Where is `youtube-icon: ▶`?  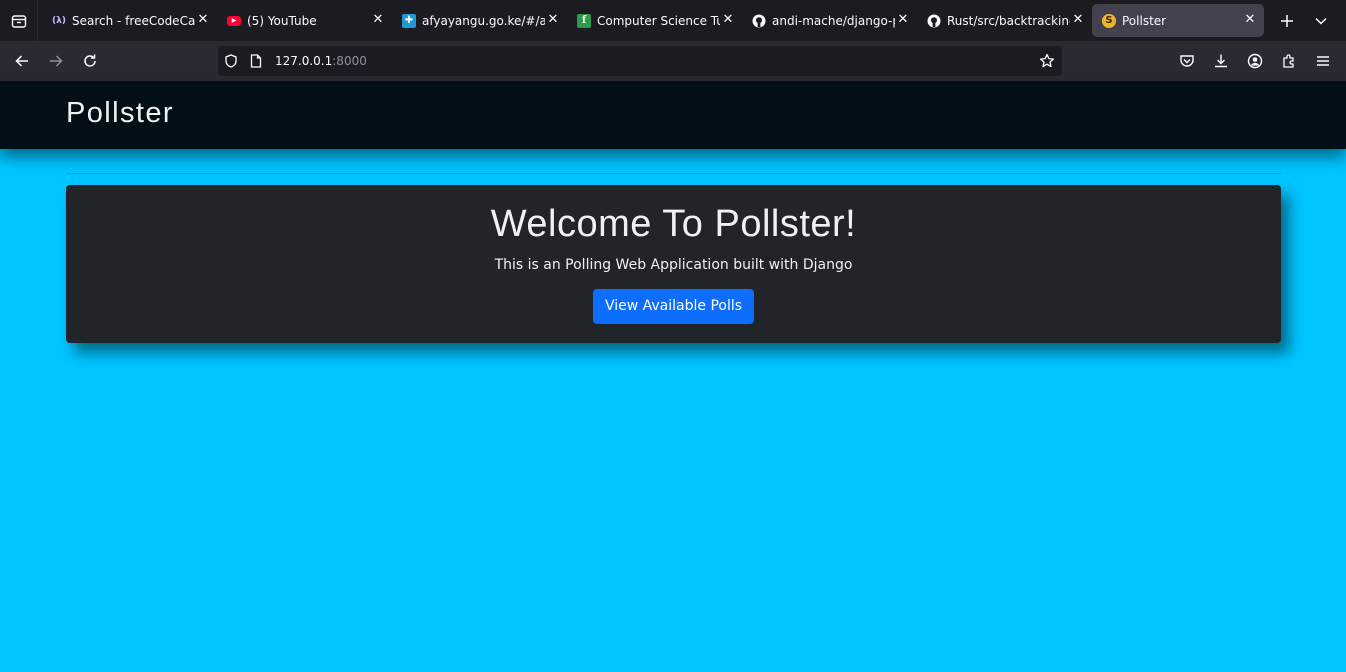 youtube-icon: ▶ is located at coordinates (234, 20).